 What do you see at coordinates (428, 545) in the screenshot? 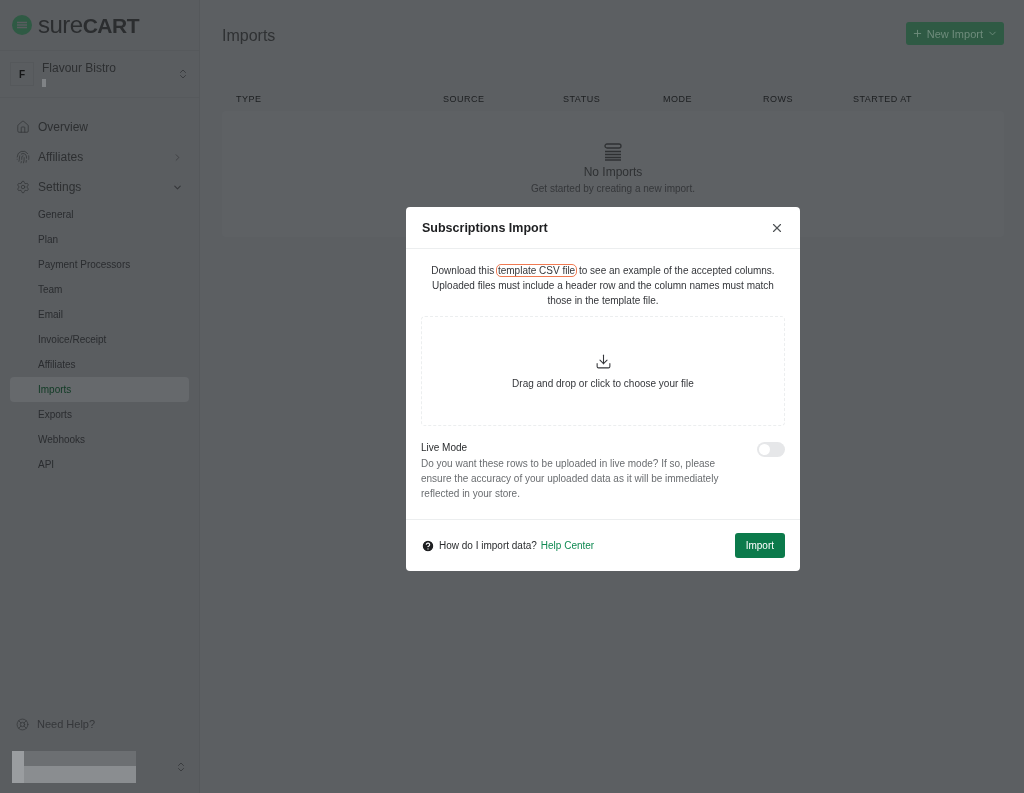
I see `help-icon` at bounding box center [428, 545].